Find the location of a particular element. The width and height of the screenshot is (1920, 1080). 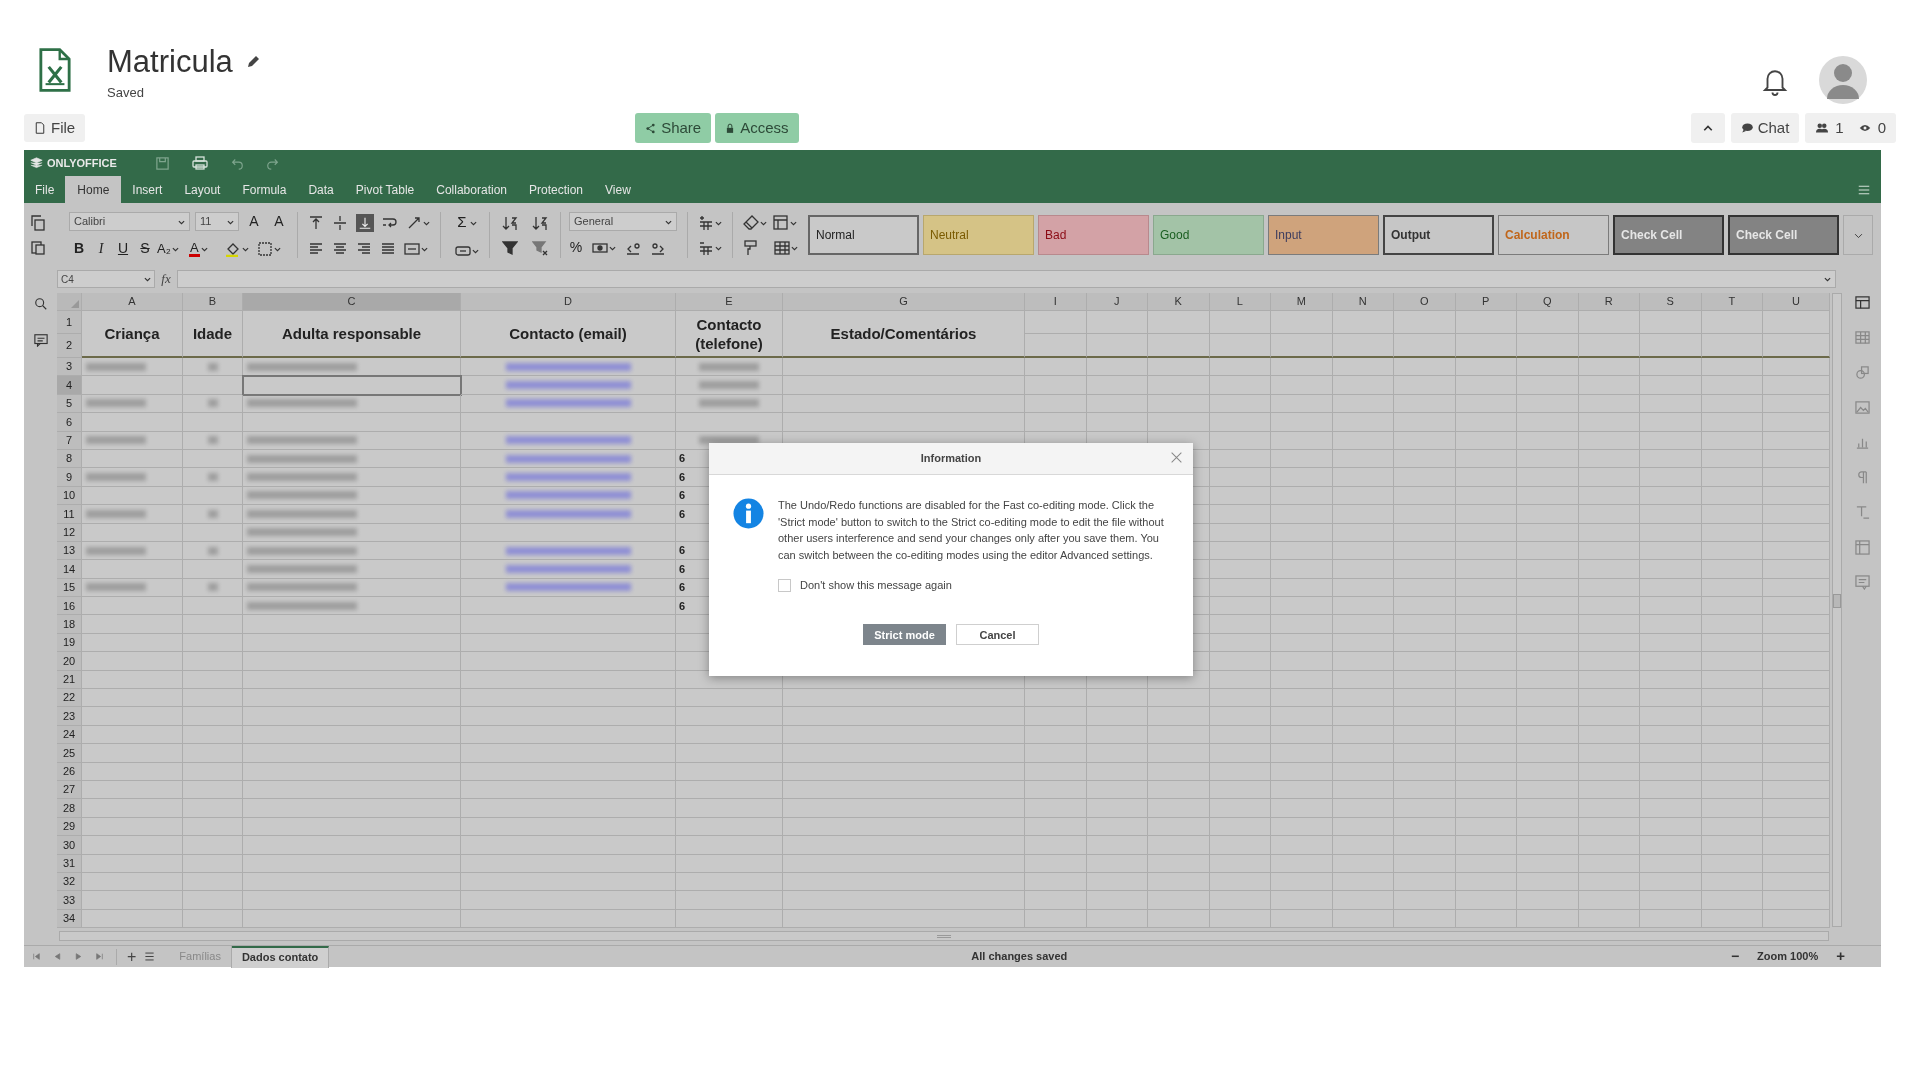

first-sheet-icon is located at coordinates (36, 956).